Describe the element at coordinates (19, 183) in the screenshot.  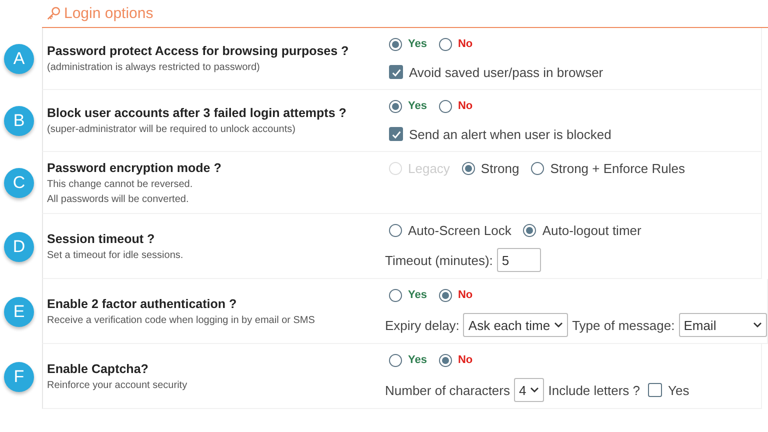
I see `step-badge: C` at that location.